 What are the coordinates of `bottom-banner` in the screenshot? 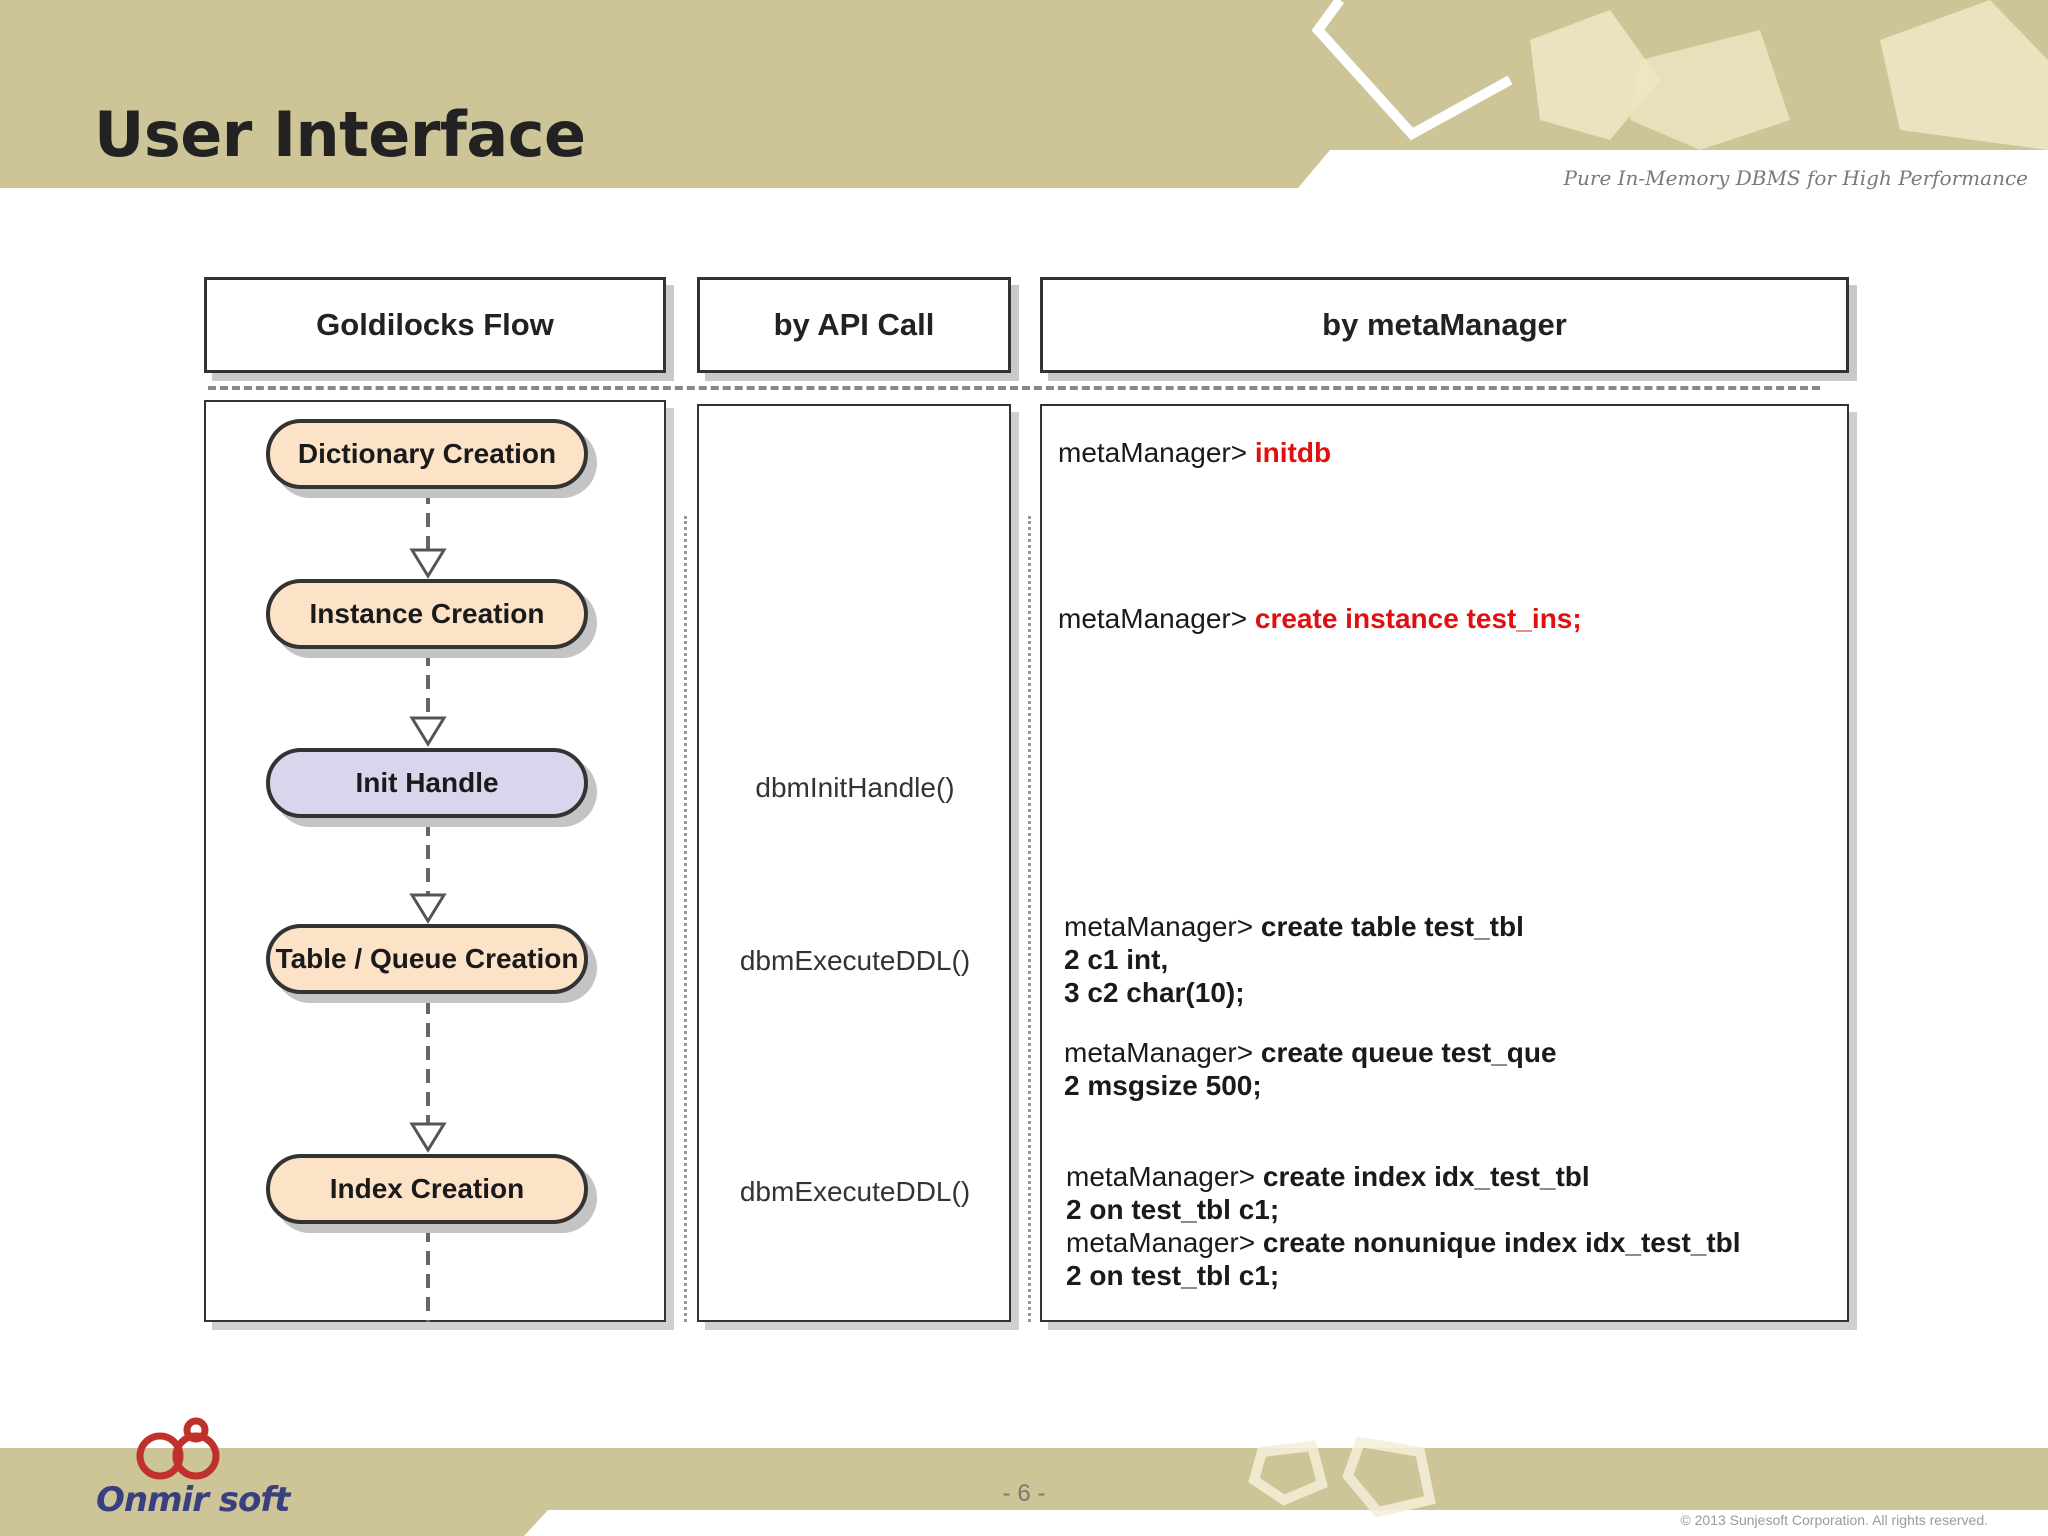 It's located at (1024, 1476).